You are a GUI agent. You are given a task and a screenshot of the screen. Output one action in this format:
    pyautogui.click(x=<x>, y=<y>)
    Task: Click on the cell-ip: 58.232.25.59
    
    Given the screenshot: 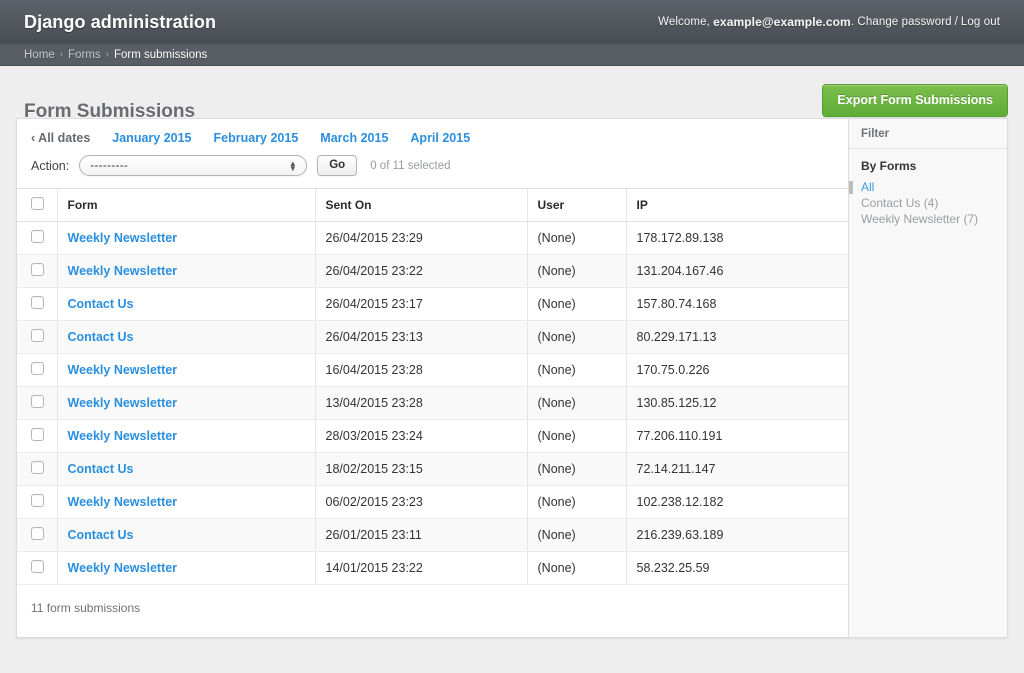 What is the action you would take?
    pyautogui.click(x=736, y=568)
    